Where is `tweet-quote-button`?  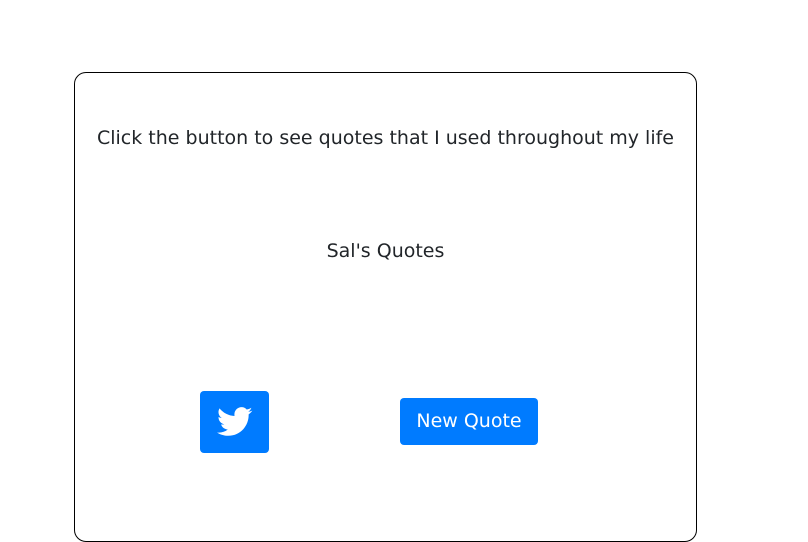
tweet-quote-button is located at coordinates (234, 422).